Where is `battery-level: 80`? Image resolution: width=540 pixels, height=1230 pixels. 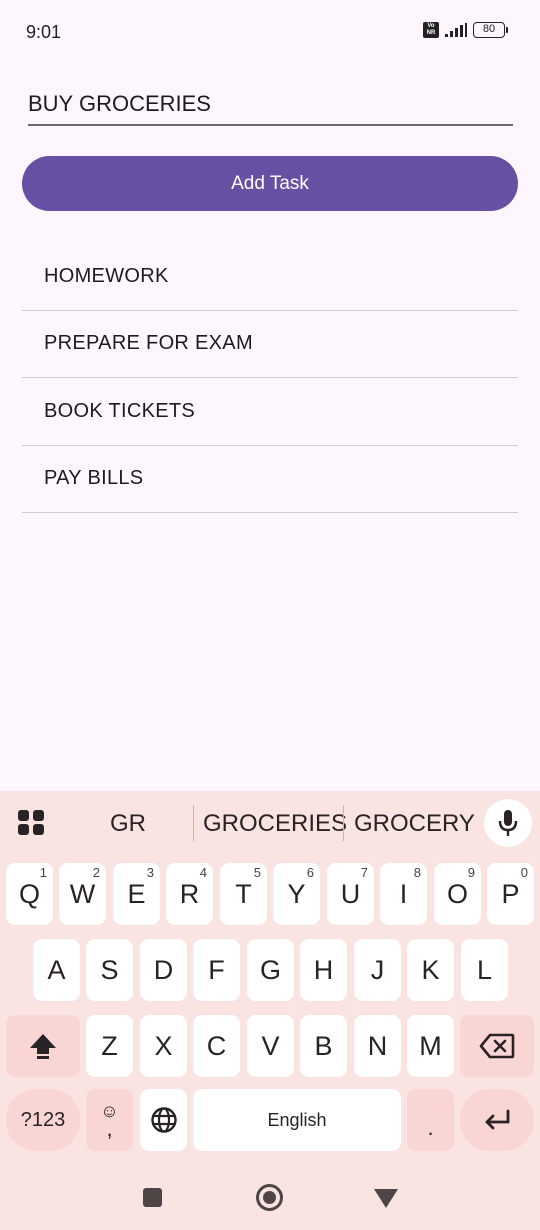
battery-level: 80 is located at coordinates (489, 30).